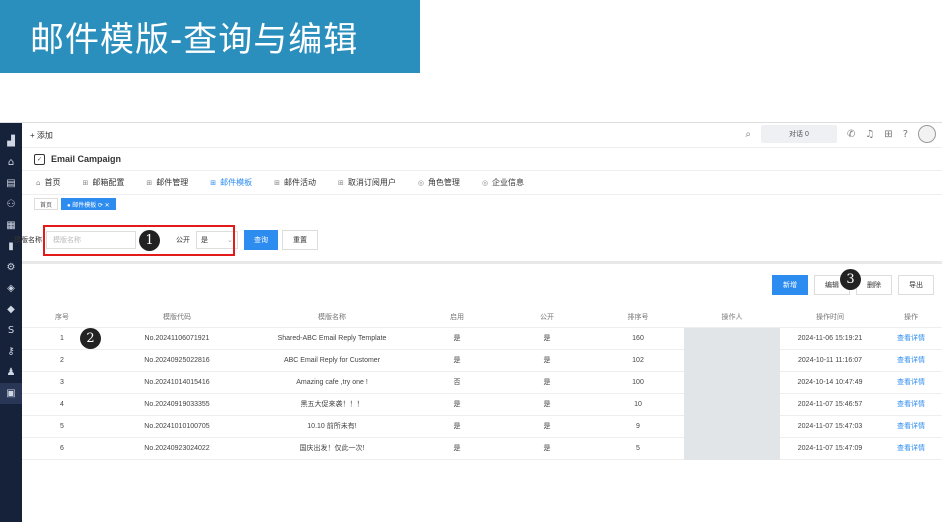  Describe the element at coordinates (638, 360) in the screenshot. I see `cell-order: 102` at that location.